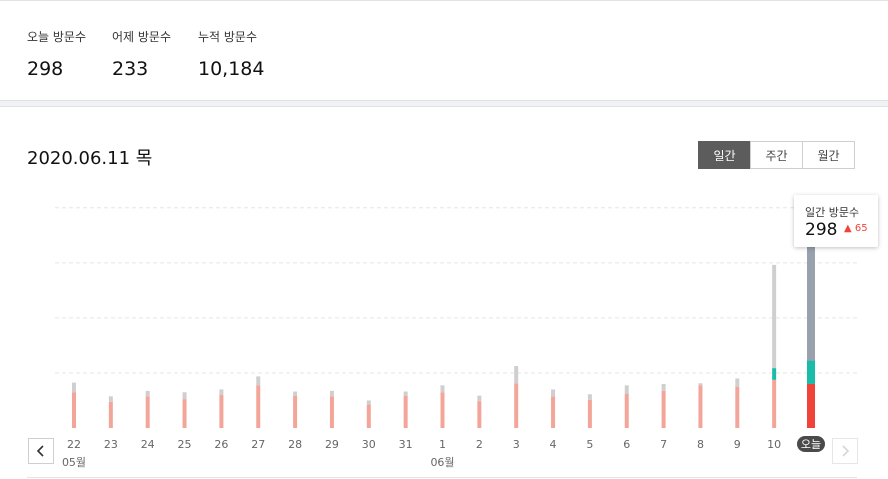  I want to click on visit-tooltip: 일간 방문수 298 ▲ 65, so click(836, 221).